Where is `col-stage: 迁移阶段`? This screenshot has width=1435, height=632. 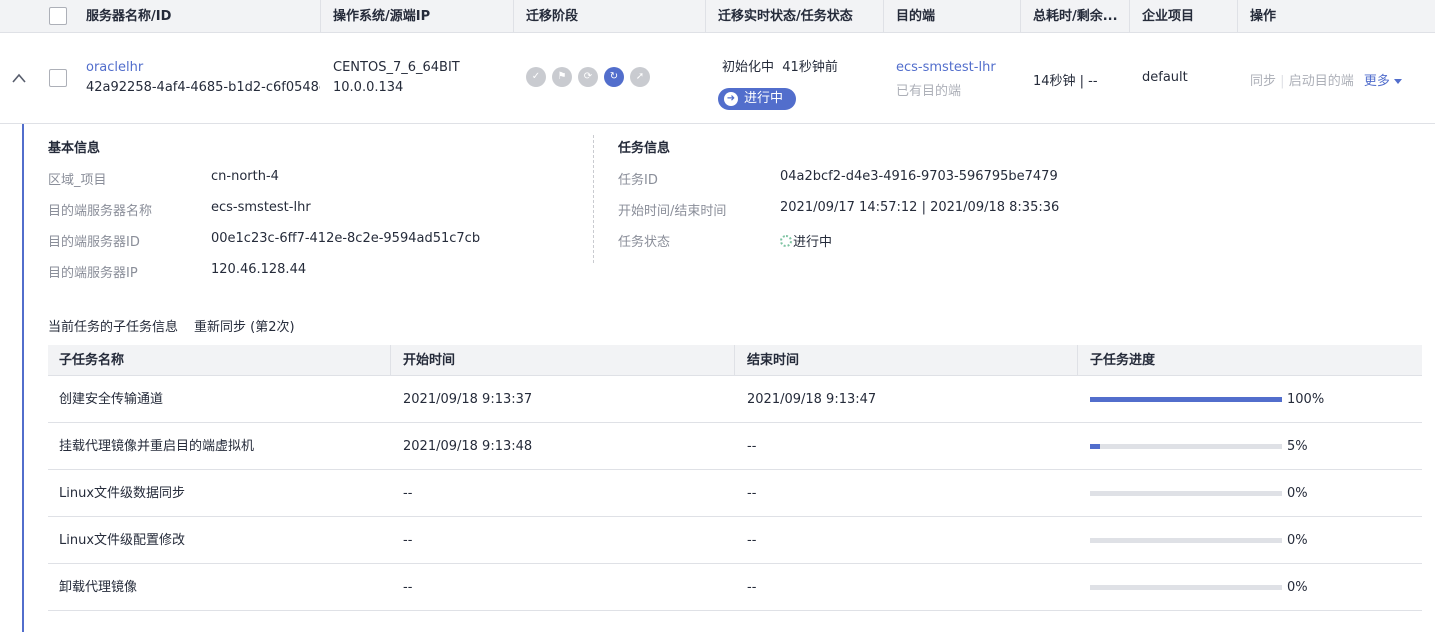 col-stage: 迁移阶段 is located at coordinates (552, 16).